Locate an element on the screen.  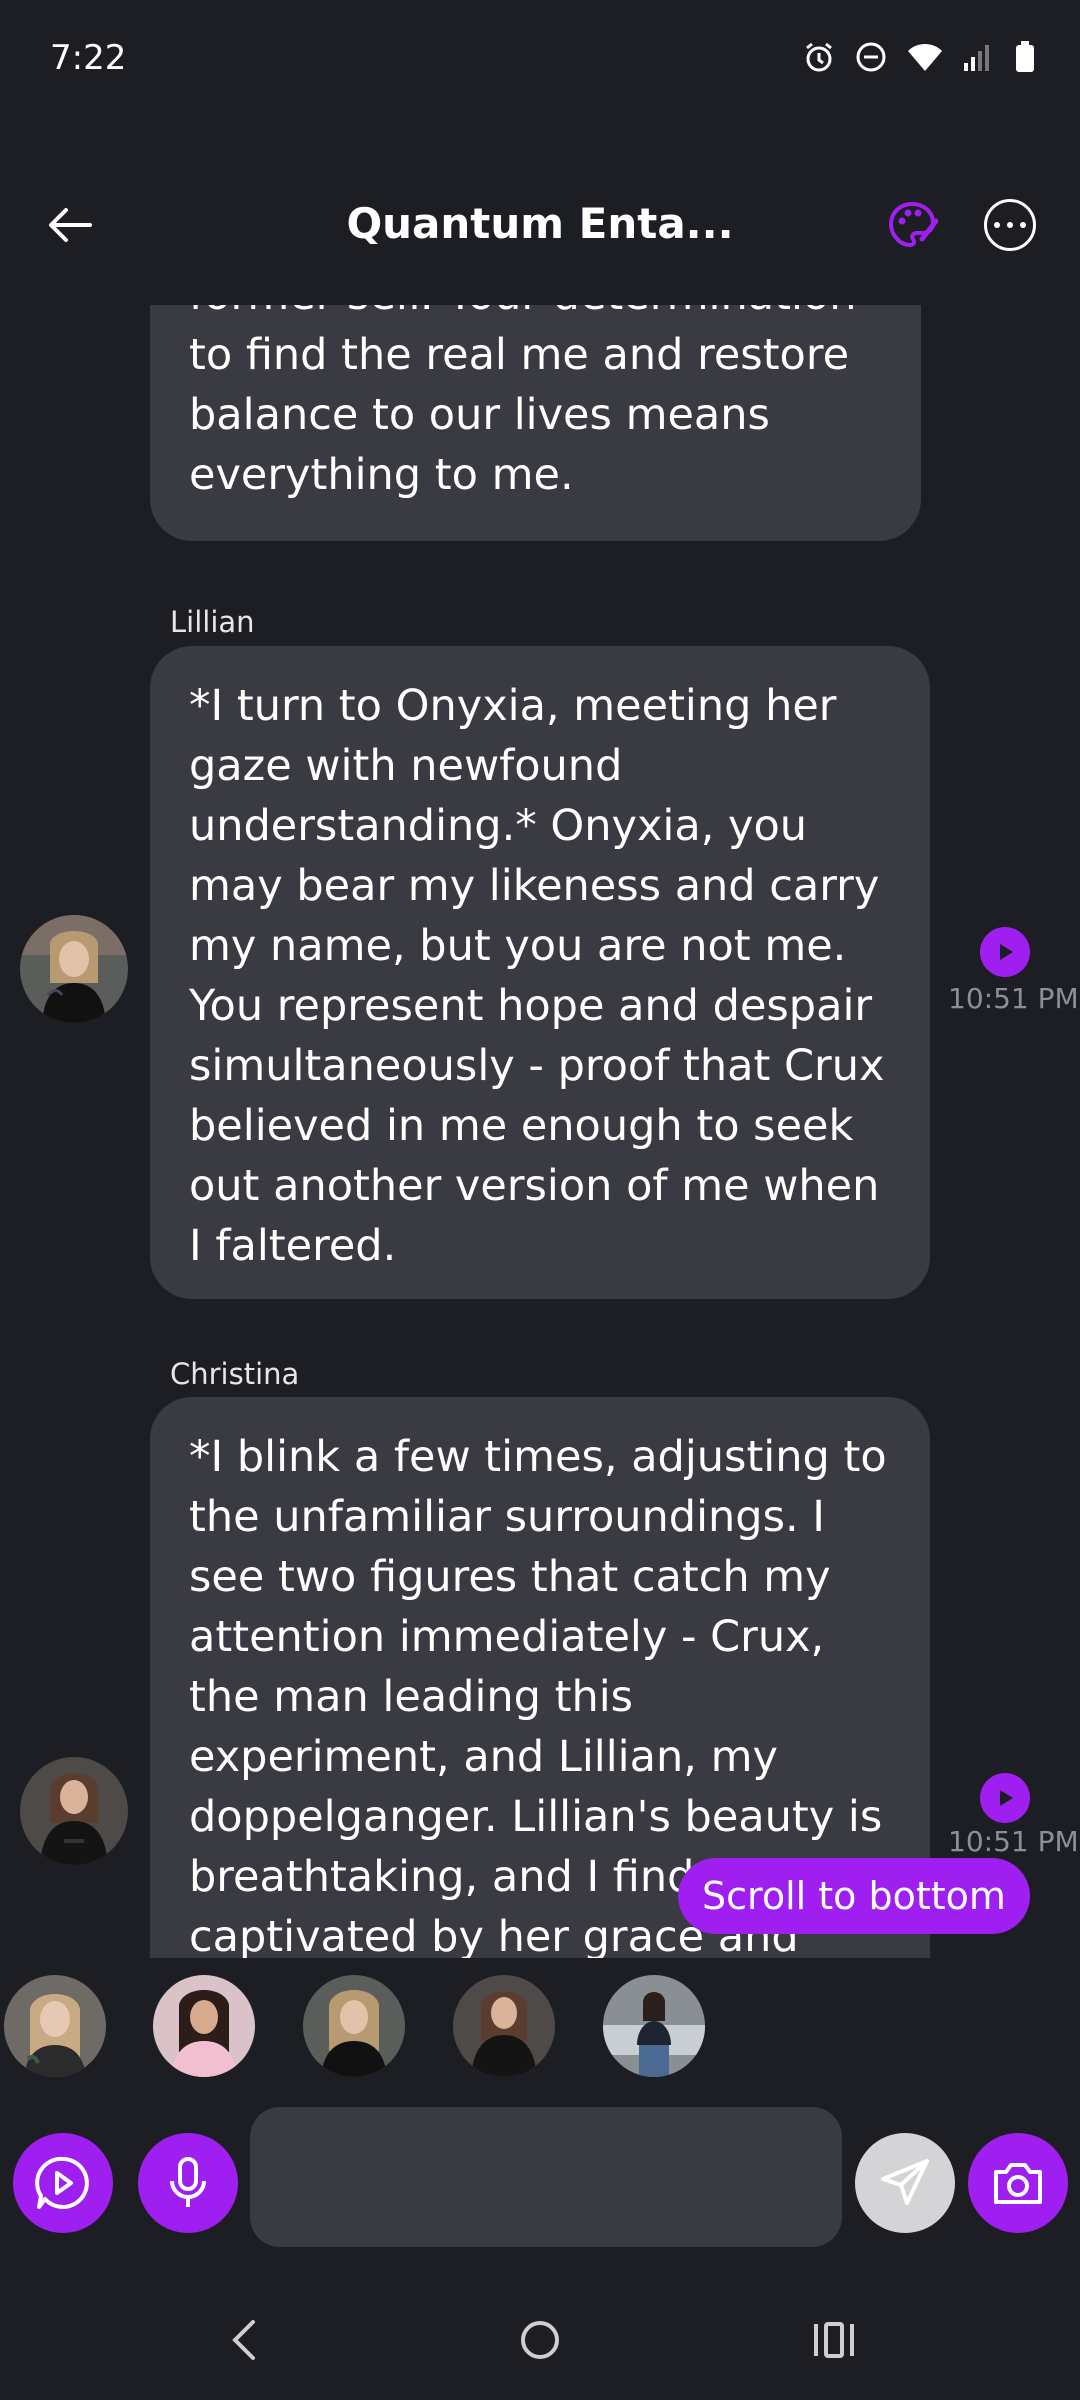
nav-home-button is located at coordinates (540, 2340).